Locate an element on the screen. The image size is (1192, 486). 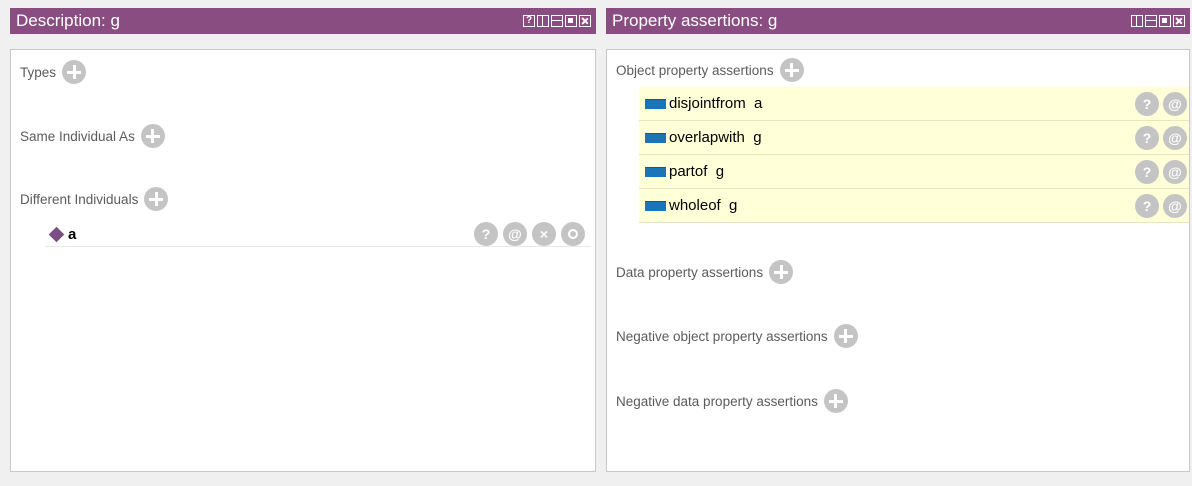
individual-diamond-icon is located at coordinates (56, 234).